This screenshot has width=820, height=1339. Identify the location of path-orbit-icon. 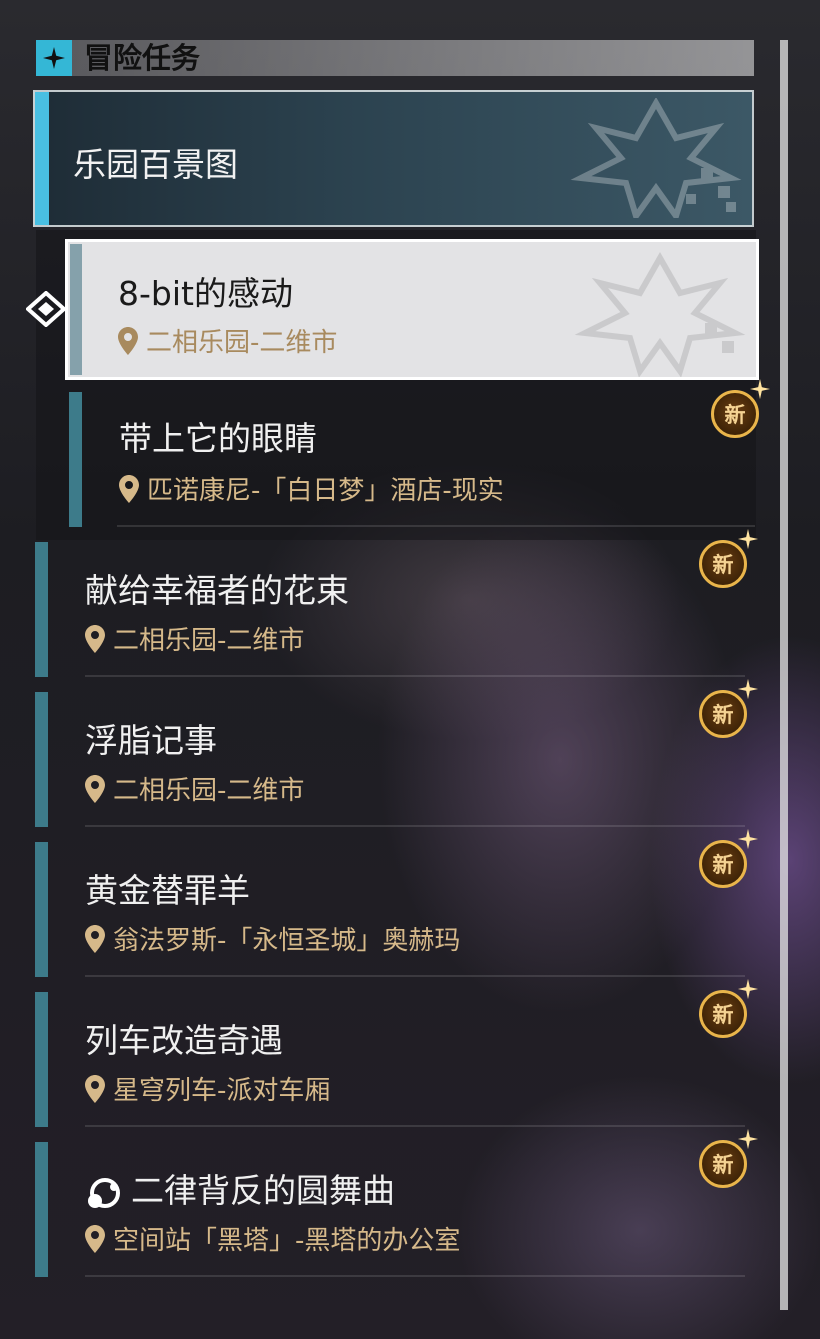
(104, 1192).